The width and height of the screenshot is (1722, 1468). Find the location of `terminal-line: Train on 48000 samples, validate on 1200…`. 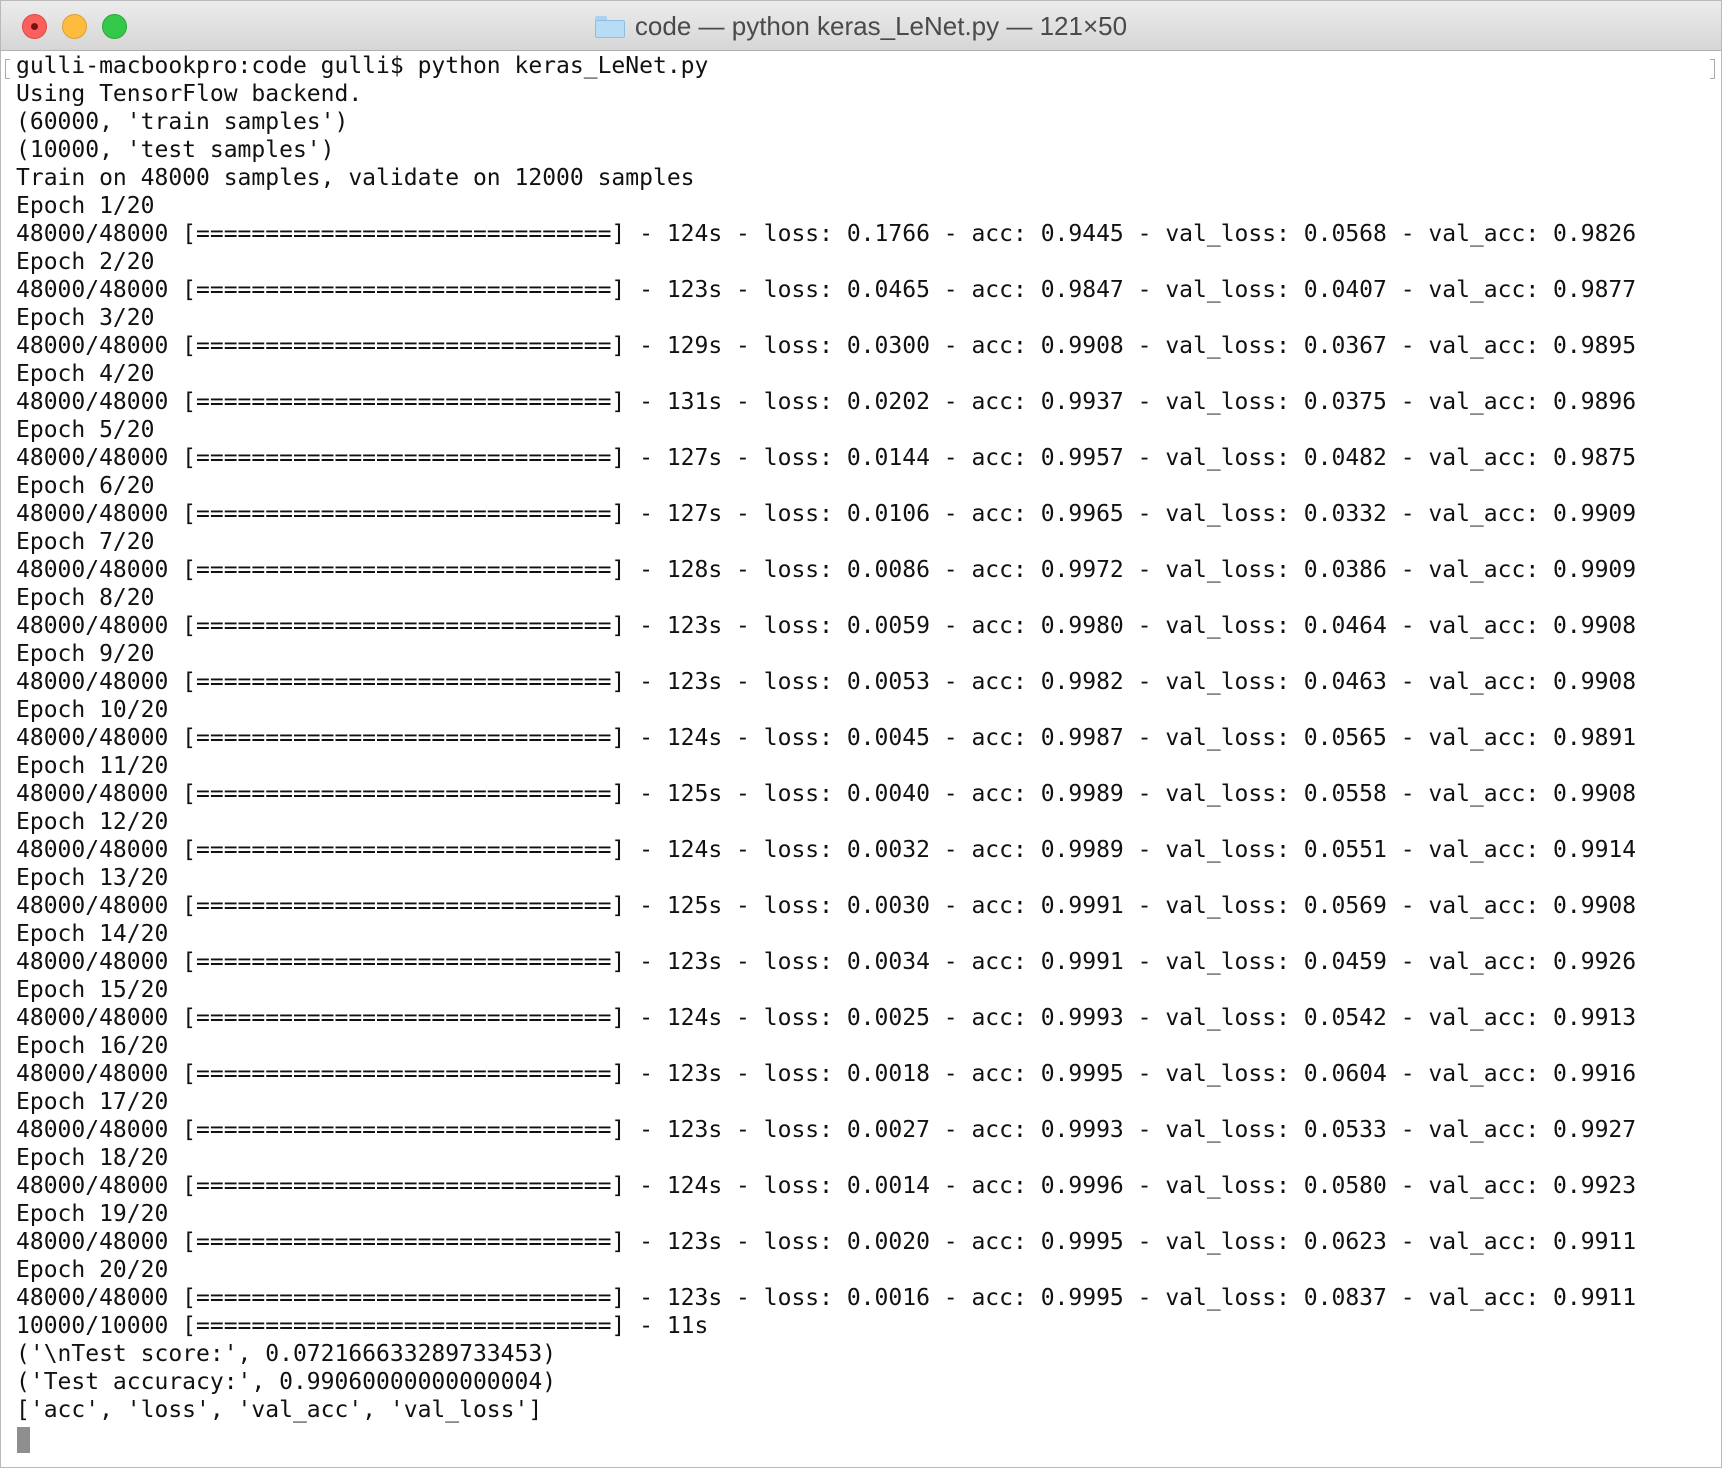

terminal-line: Train on 48000 samples, validate on 1200… is located at coordinates (355, 178).